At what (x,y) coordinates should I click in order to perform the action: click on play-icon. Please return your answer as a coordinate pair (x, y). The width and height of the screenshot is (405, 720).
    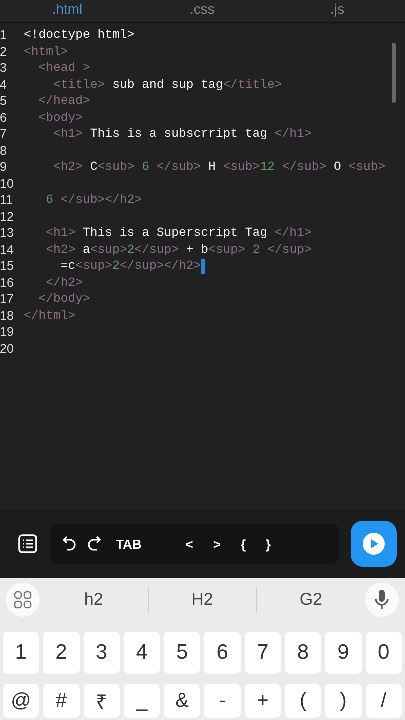
    Looking at the image, I should click on (374, 544).